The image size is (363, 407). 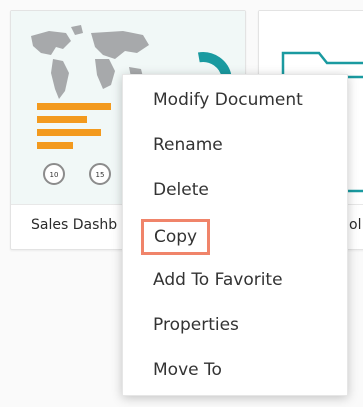 I want to click on menu-item-properties: Properties, so click(x=196, y=325).